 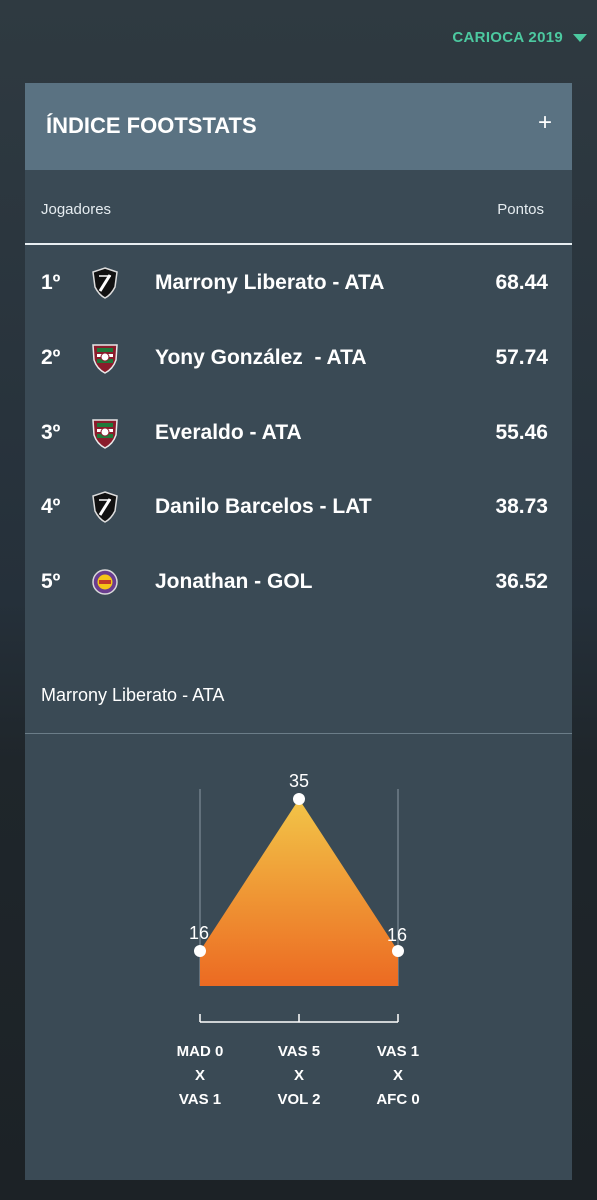 What do you see at coordinates (51, 357) in the screenshot?
I see `rank-label: 2º` at bounding box center [51, 357].